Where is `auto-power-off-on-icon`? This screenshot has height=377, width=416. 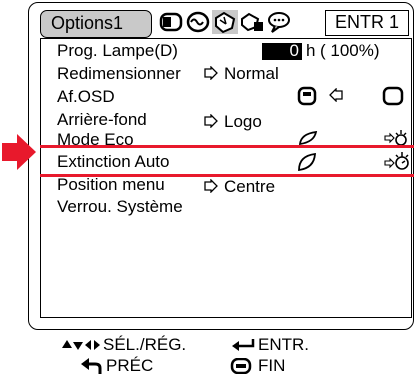
auto-power-off-on-icon is located at coordinates (307, 162).